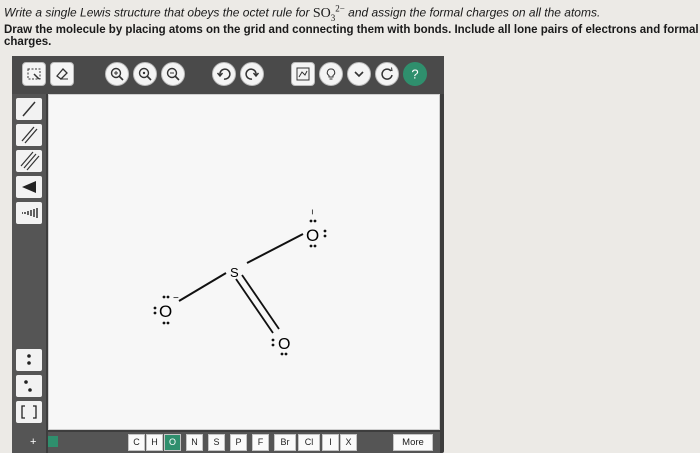  Describe the element at coordinates (252, 74) in the screenshot. I see `redo-icon` at that location.